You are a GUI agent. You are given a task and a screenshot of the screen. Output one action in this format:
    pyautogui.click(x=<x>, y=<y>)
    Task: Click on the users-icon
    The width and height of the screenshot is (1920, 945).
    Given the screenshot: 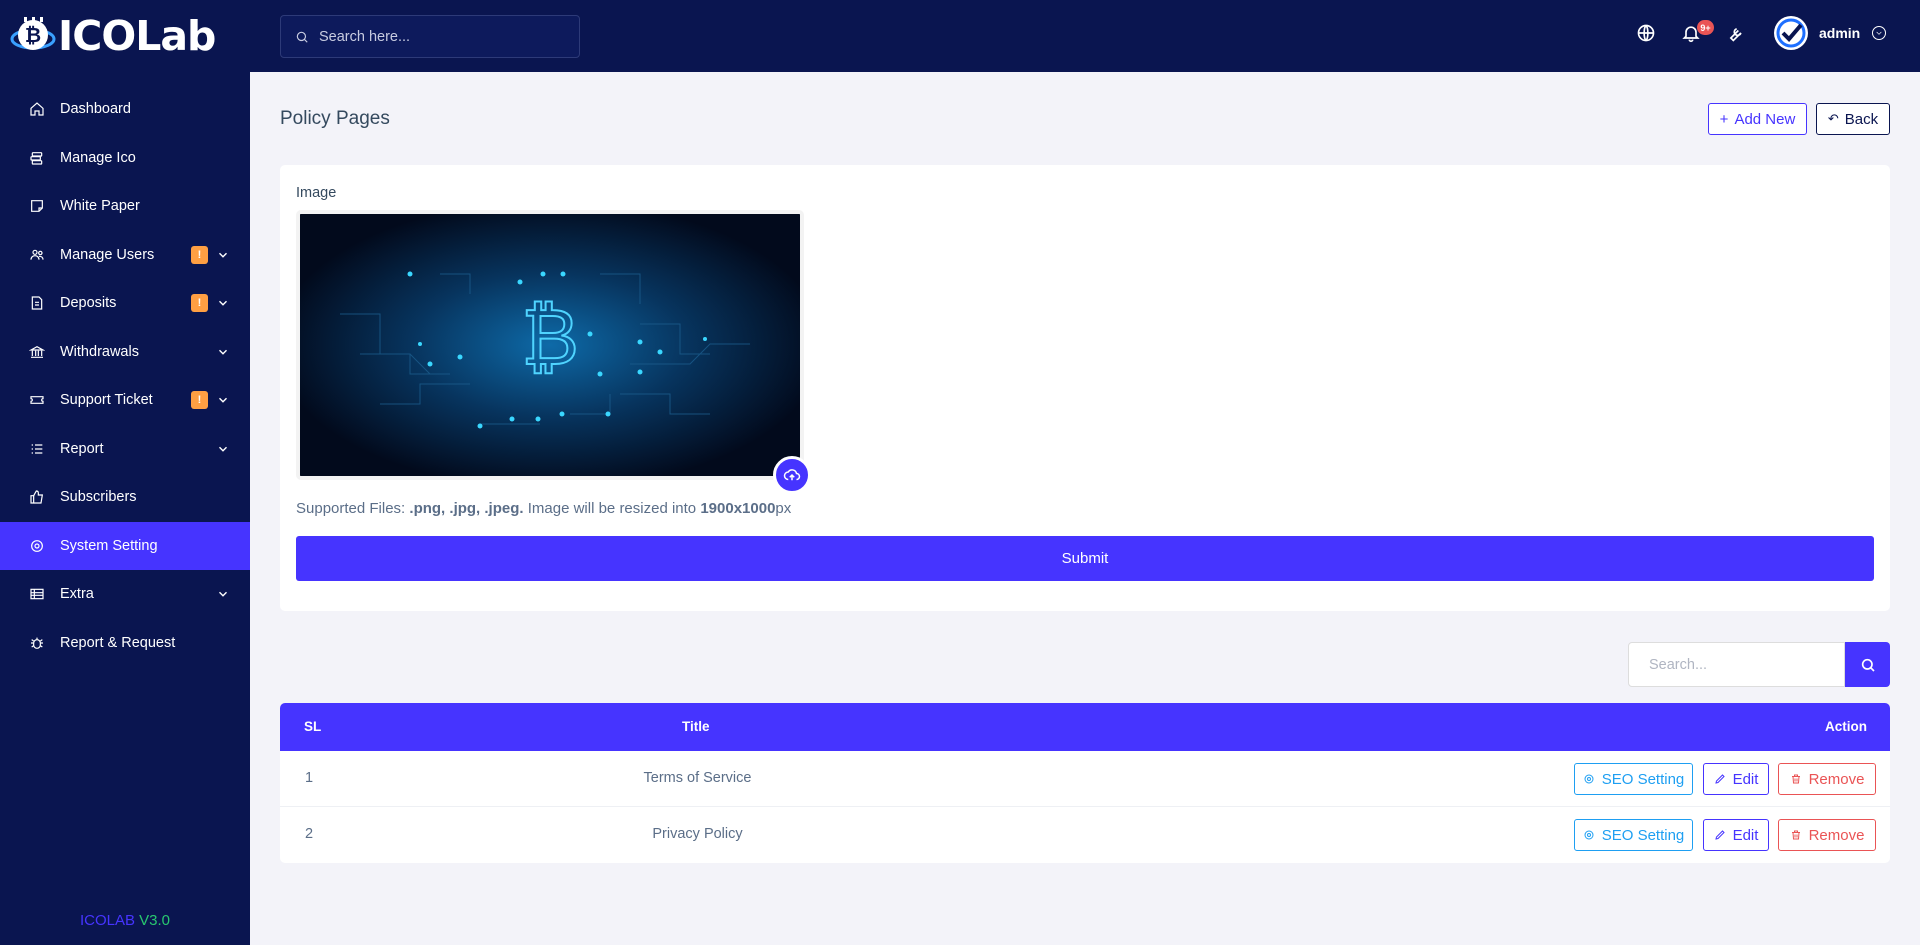 What is the action you would take?
    pyautogui.click(x=37, y=255)
    